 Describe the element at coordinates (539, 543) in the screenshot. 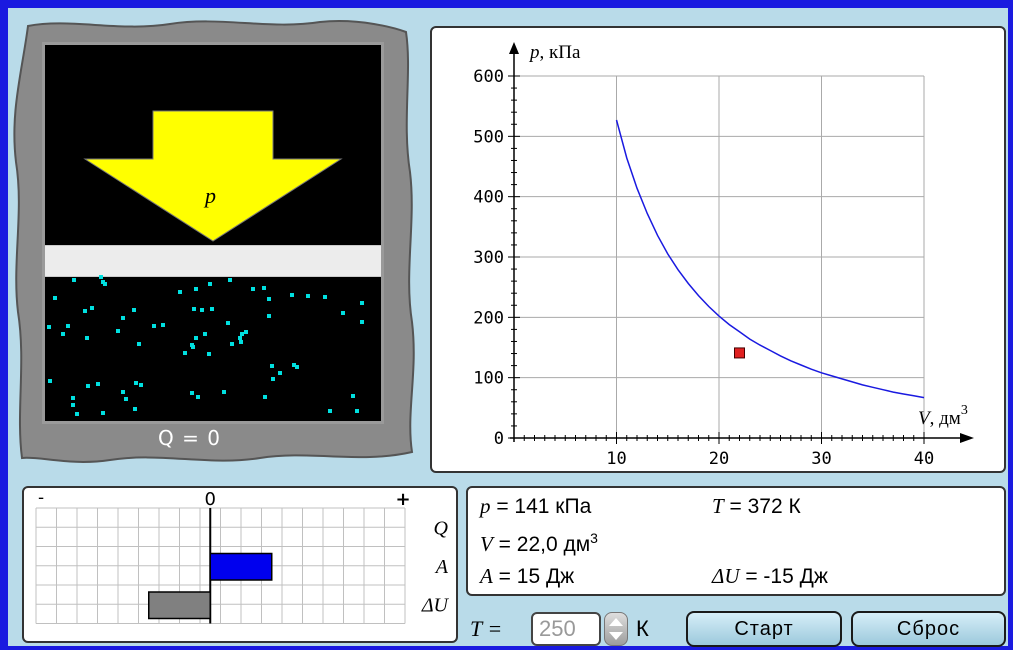

I see `volume-readout: V = 22,0 дм3` at that location.